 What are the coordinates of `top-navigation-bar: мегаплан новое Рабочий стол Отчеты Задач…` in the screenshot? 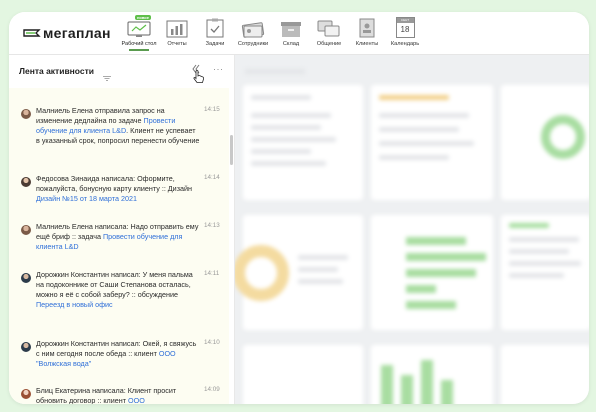 It's located at (299, 33).